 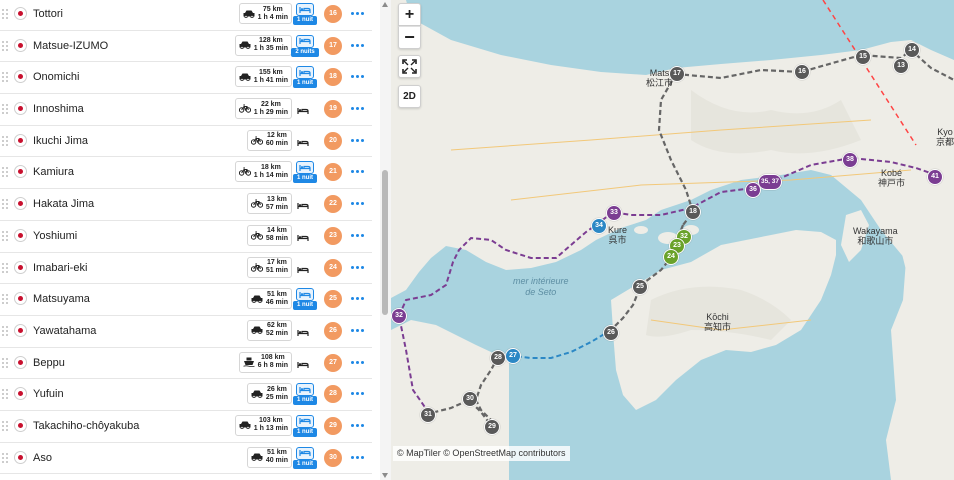 What do you see at coordinates (333, 425) in the screenshot?
I see `stop-number-badge: 29` at bounding box center [333, 425].